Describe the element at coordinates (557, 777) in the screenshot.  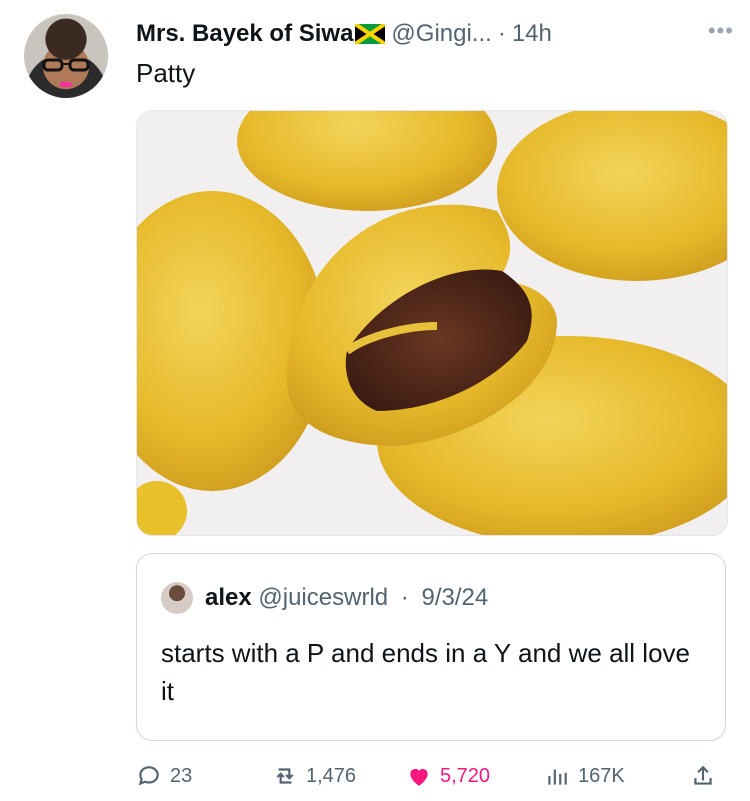
I see `views-icon` at that location.